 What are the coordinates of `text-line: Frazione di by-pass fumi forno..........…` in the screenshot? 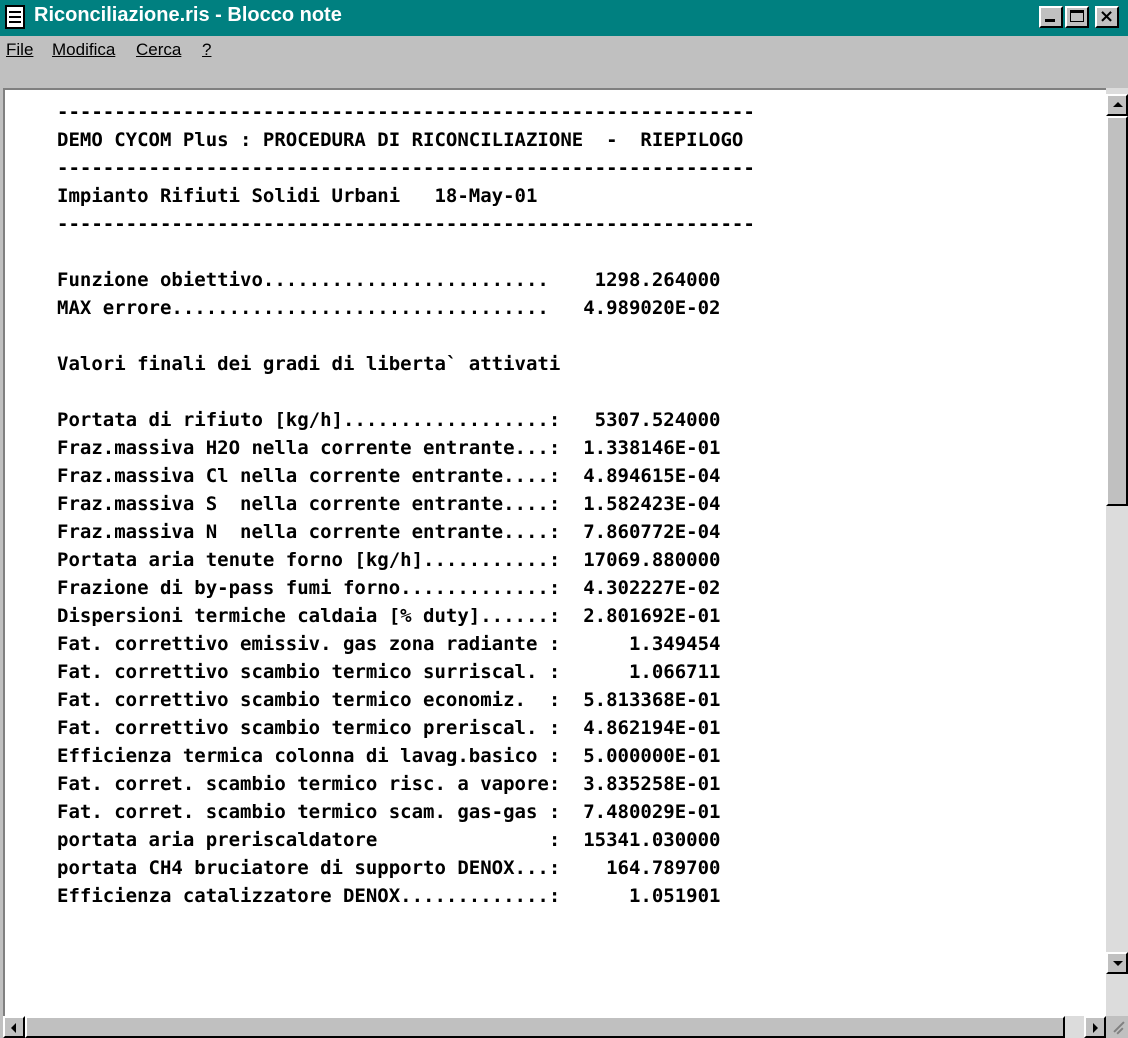 It's located at (389, 588).